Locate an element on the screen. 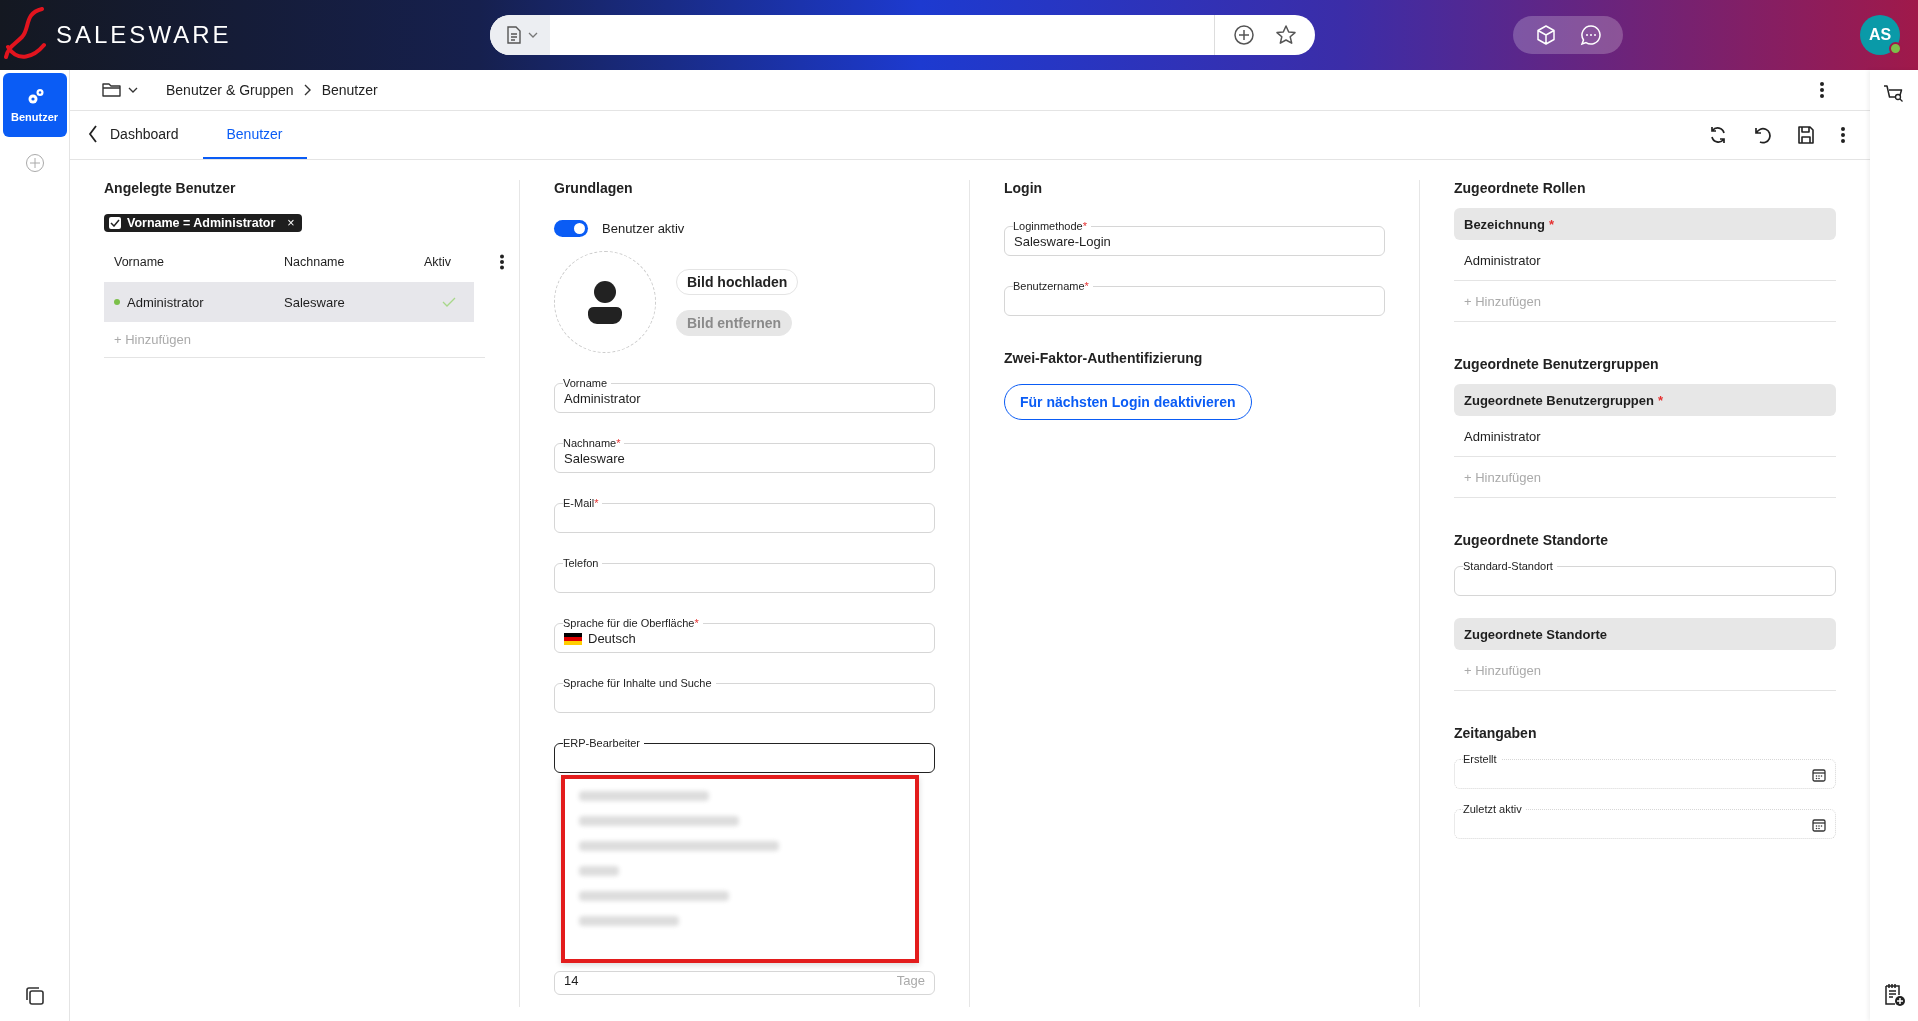 Image resolution: width=1918 pixels, height=1021 pixels. filter-chip: Vorname = Administrator × is located at coordinates (203, 223).